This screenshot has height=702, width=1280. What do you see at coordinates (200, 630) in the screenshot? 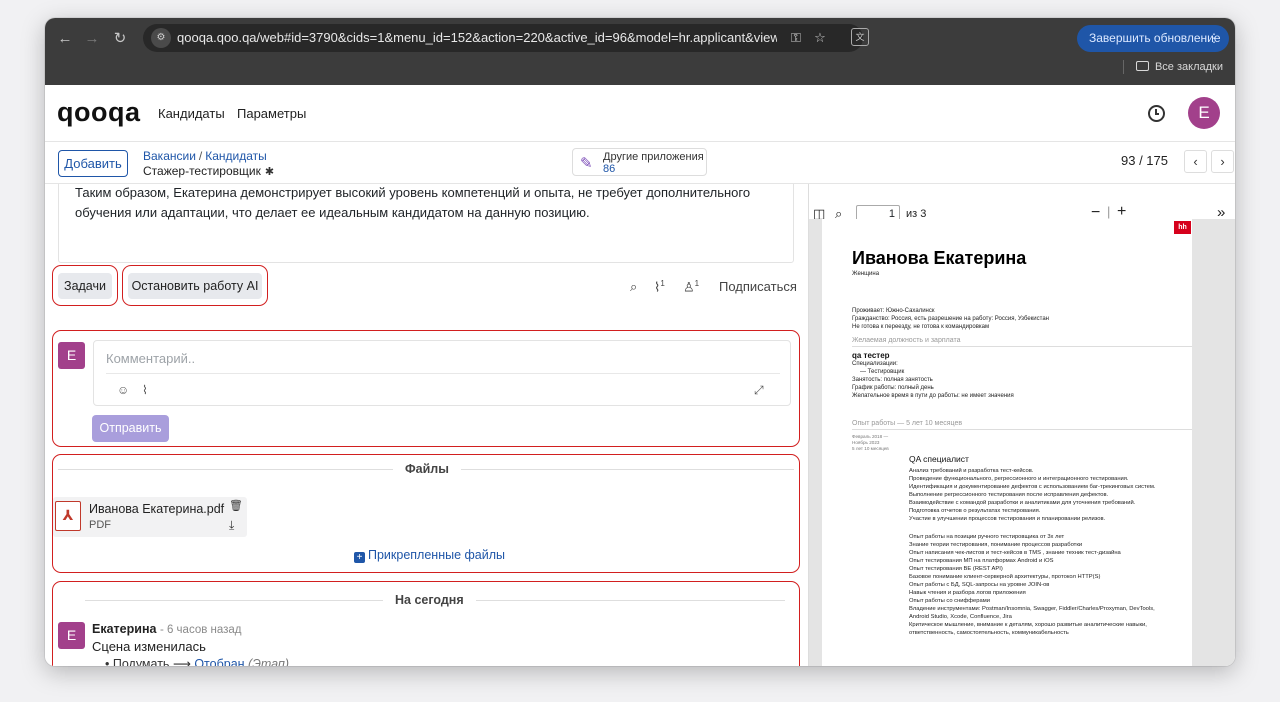
I see `message-time: - 6 часов назад` at bounding box center [200, 630].